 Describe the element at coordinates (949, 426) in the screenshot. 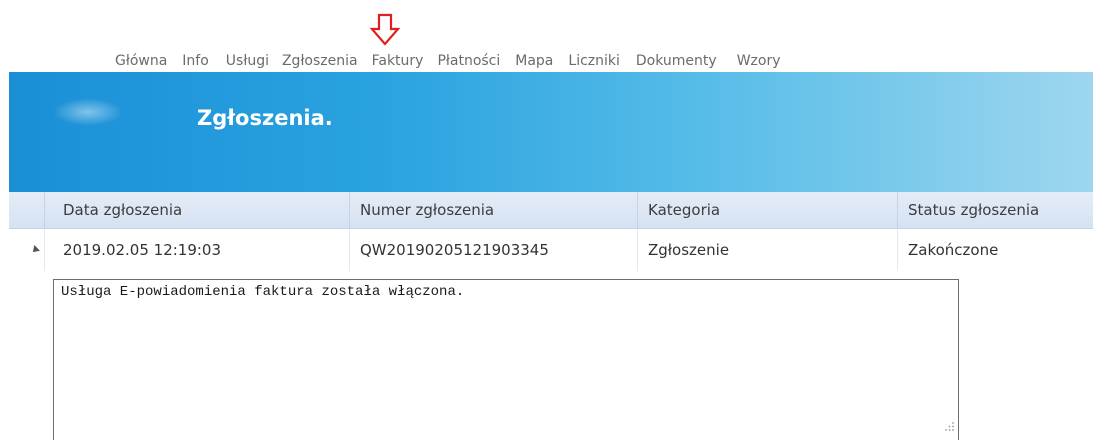

I see `resize-grip-icon` at that location.